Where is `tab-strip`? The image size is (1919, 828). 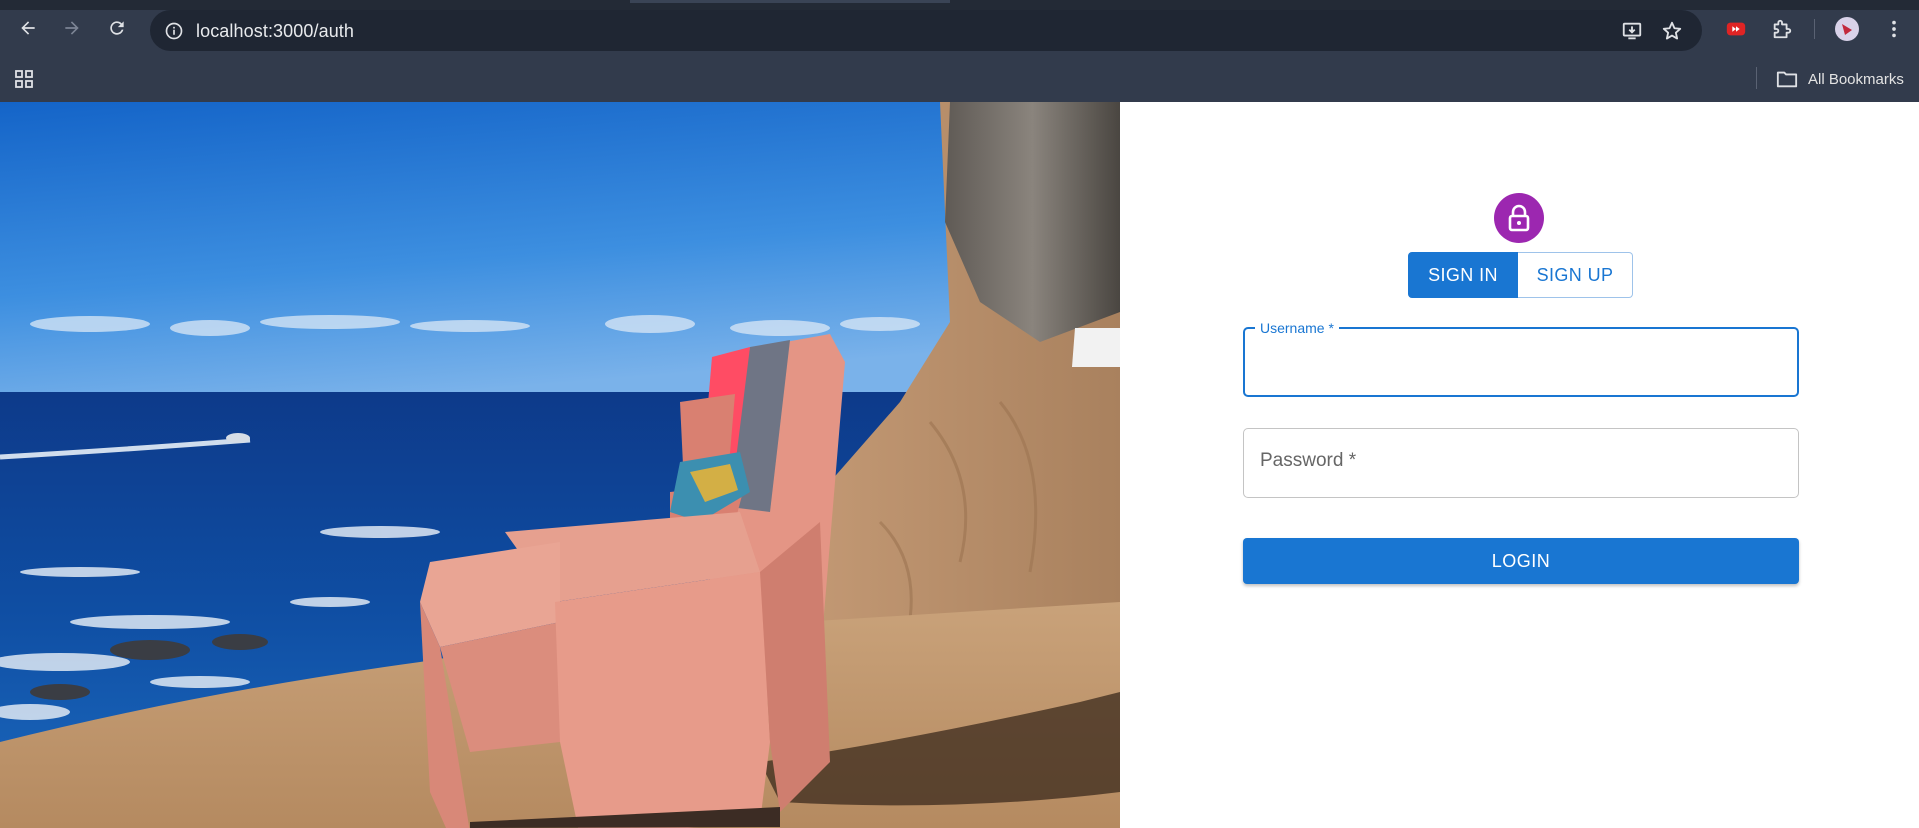 tab-strip is located at coordinates (959, 5).